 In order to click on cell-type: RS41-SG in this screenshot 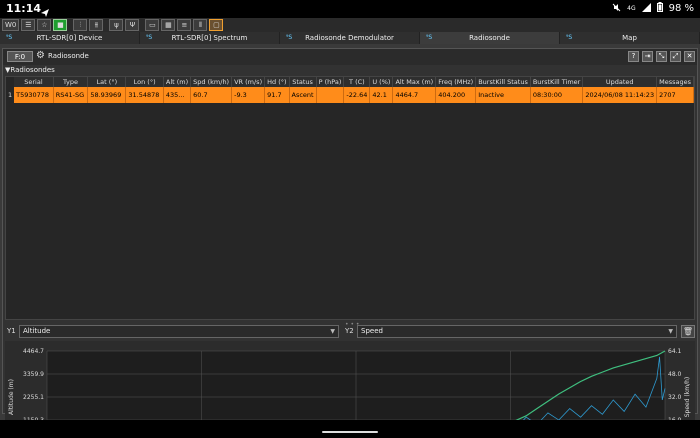, I will do `click(71, 95)`.